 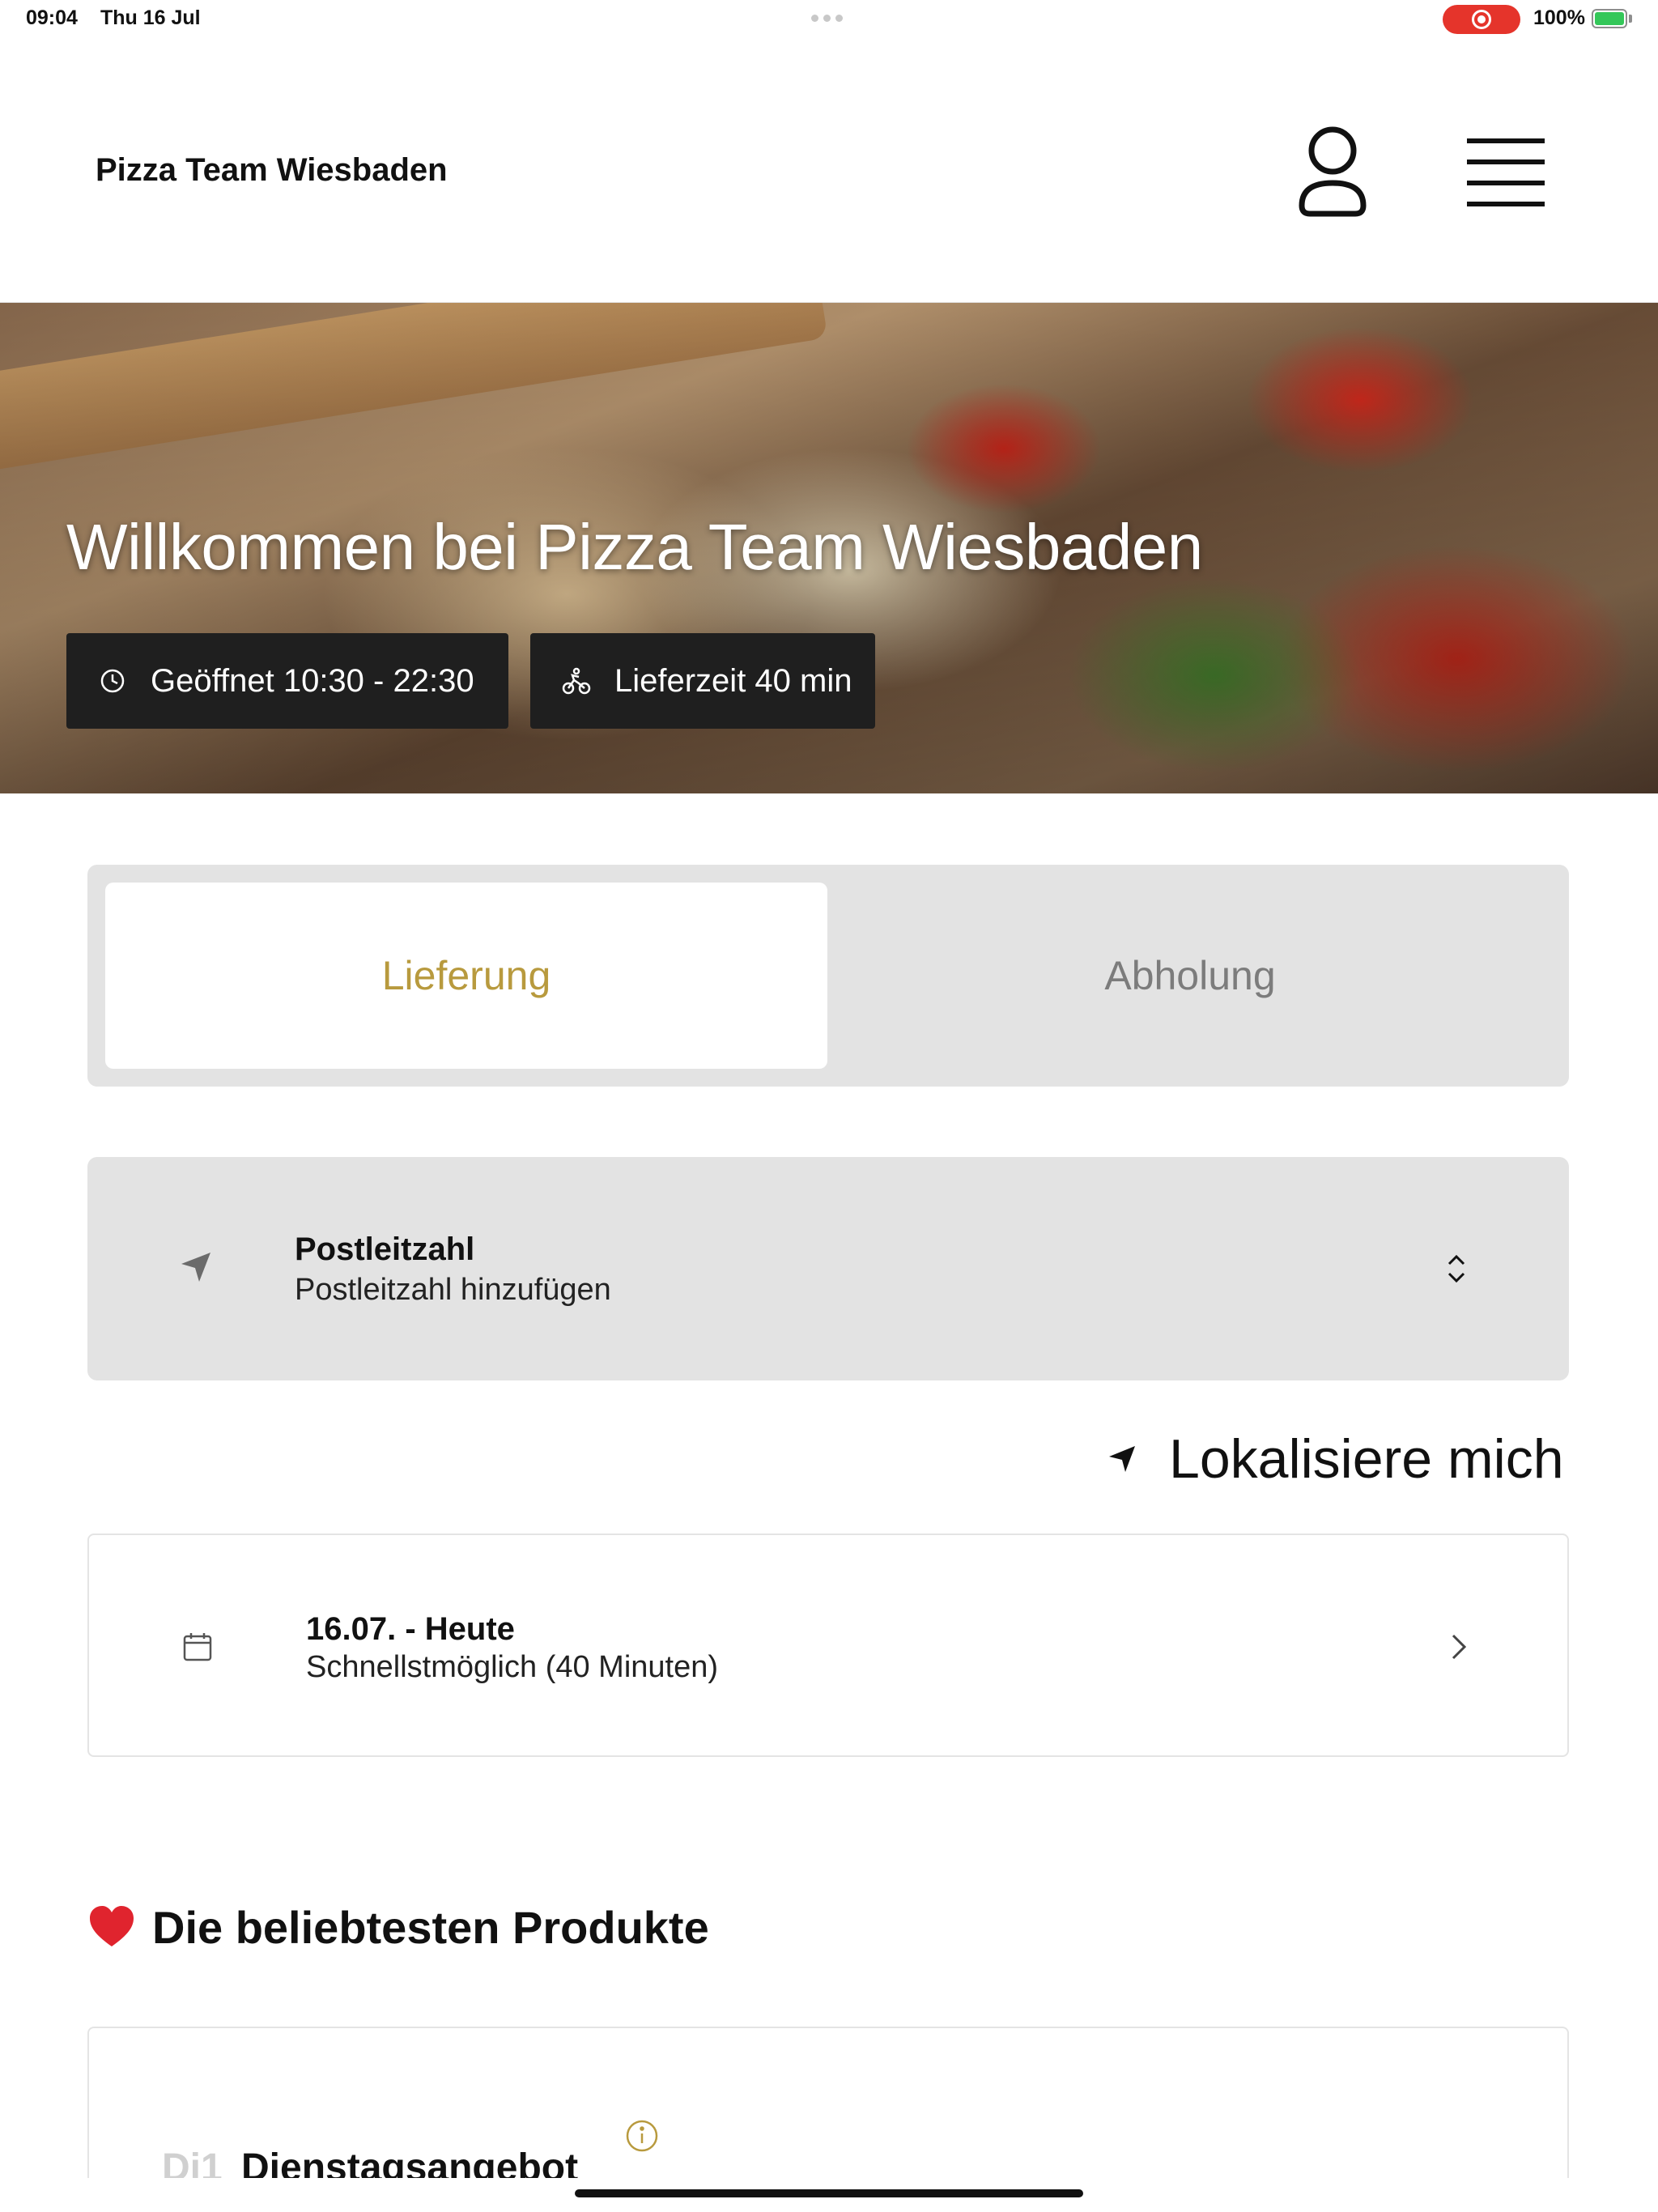 I want to click on delivery-date-title: 16.07. - Heute, so click(x=410, y=1629).